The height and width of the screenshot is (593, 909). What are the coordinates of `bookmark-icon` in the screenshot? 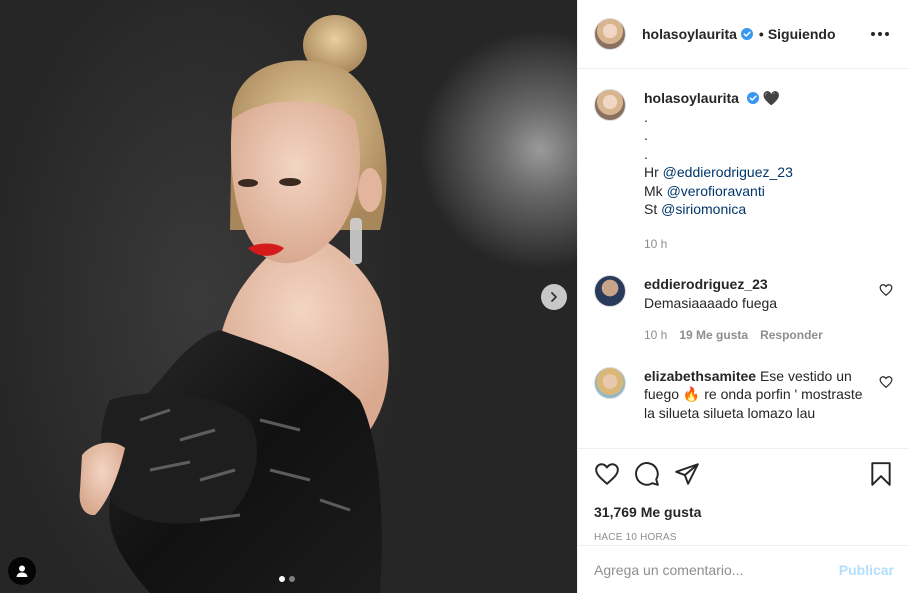 It's located at (881, 474).